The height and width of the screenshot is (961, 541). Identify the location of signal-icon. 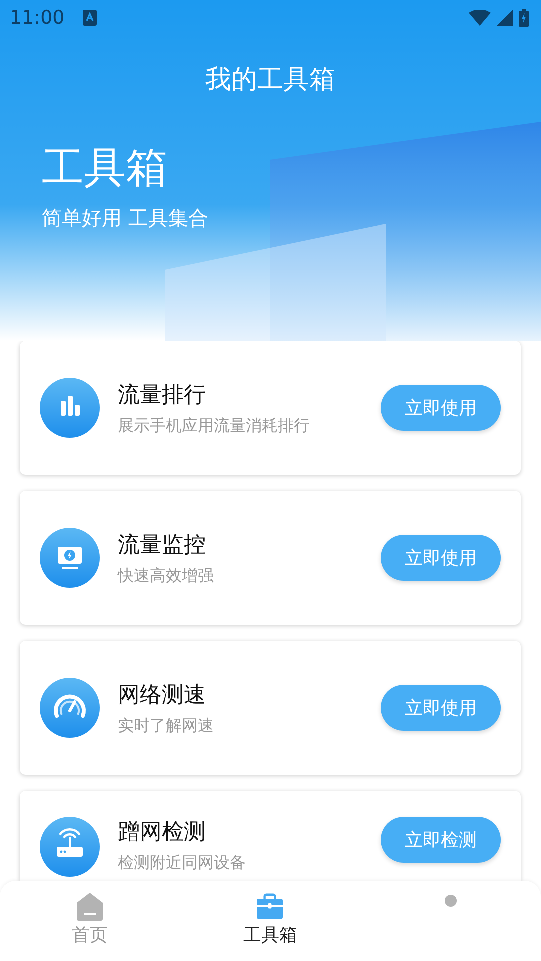
(505, 18).